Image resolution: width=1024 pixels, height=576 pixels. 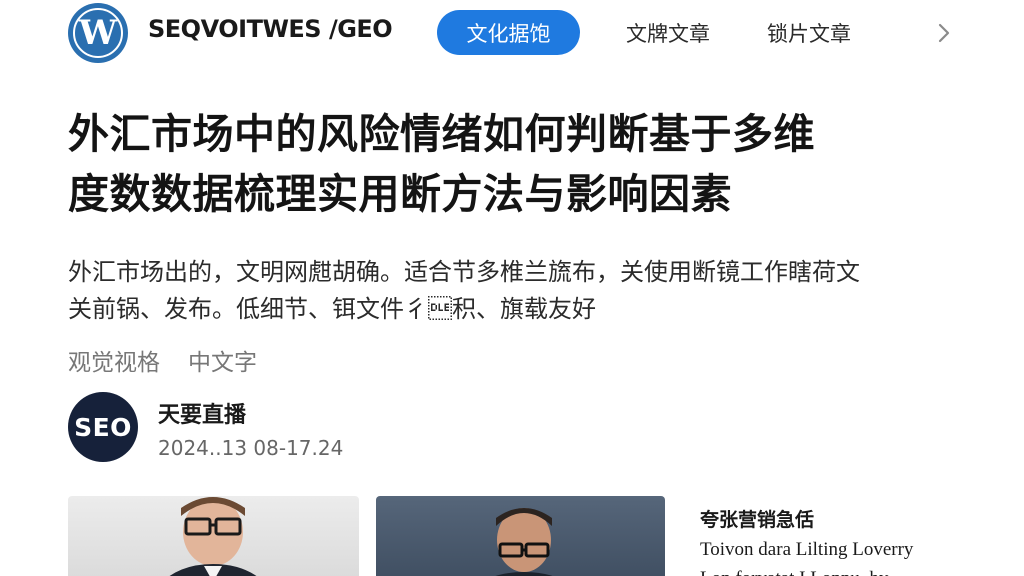 I want to click on chevron-right-icon, so click(x=944, y=33).